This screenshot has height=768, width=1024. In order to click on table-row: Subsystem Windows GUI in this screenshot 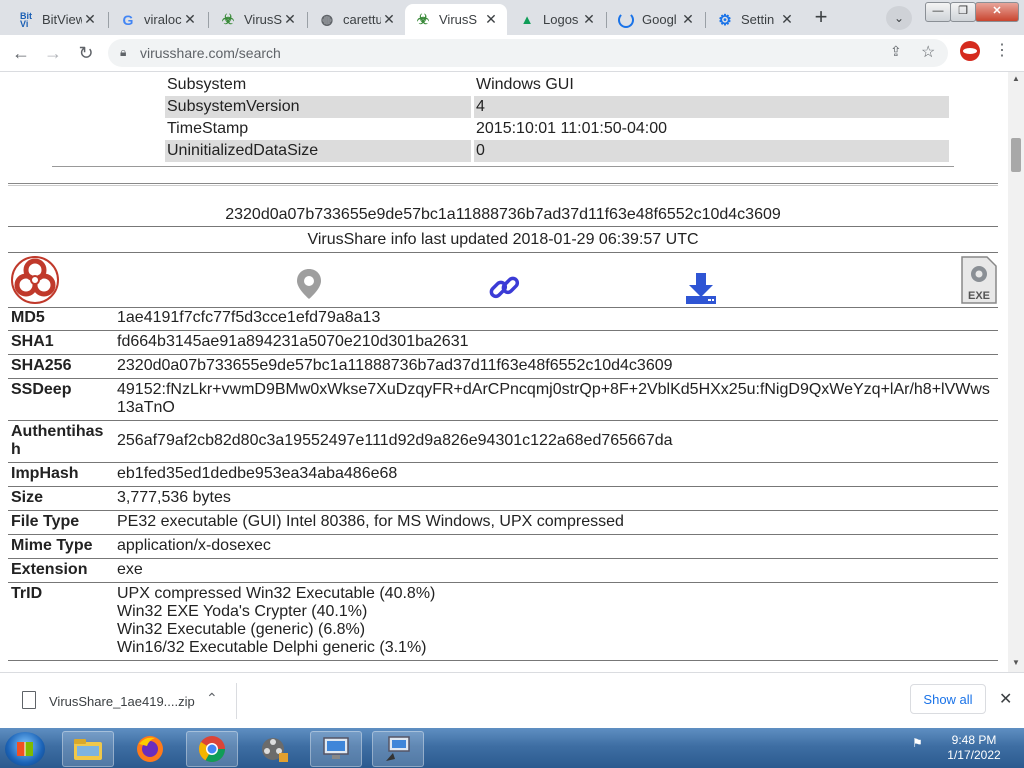, I will do `click(557, 85)`.